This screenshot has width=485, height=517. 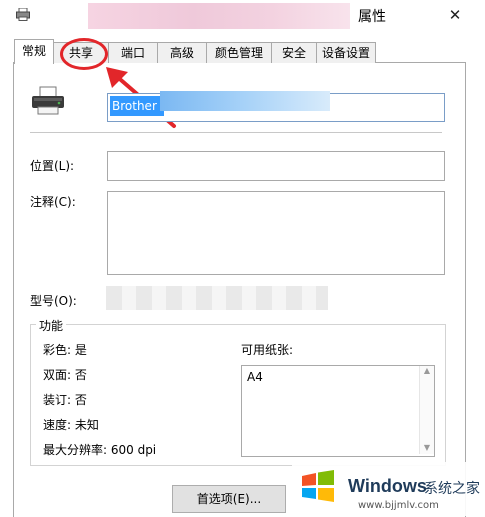 I want to click on comment-field, so click(x=276, y=233).